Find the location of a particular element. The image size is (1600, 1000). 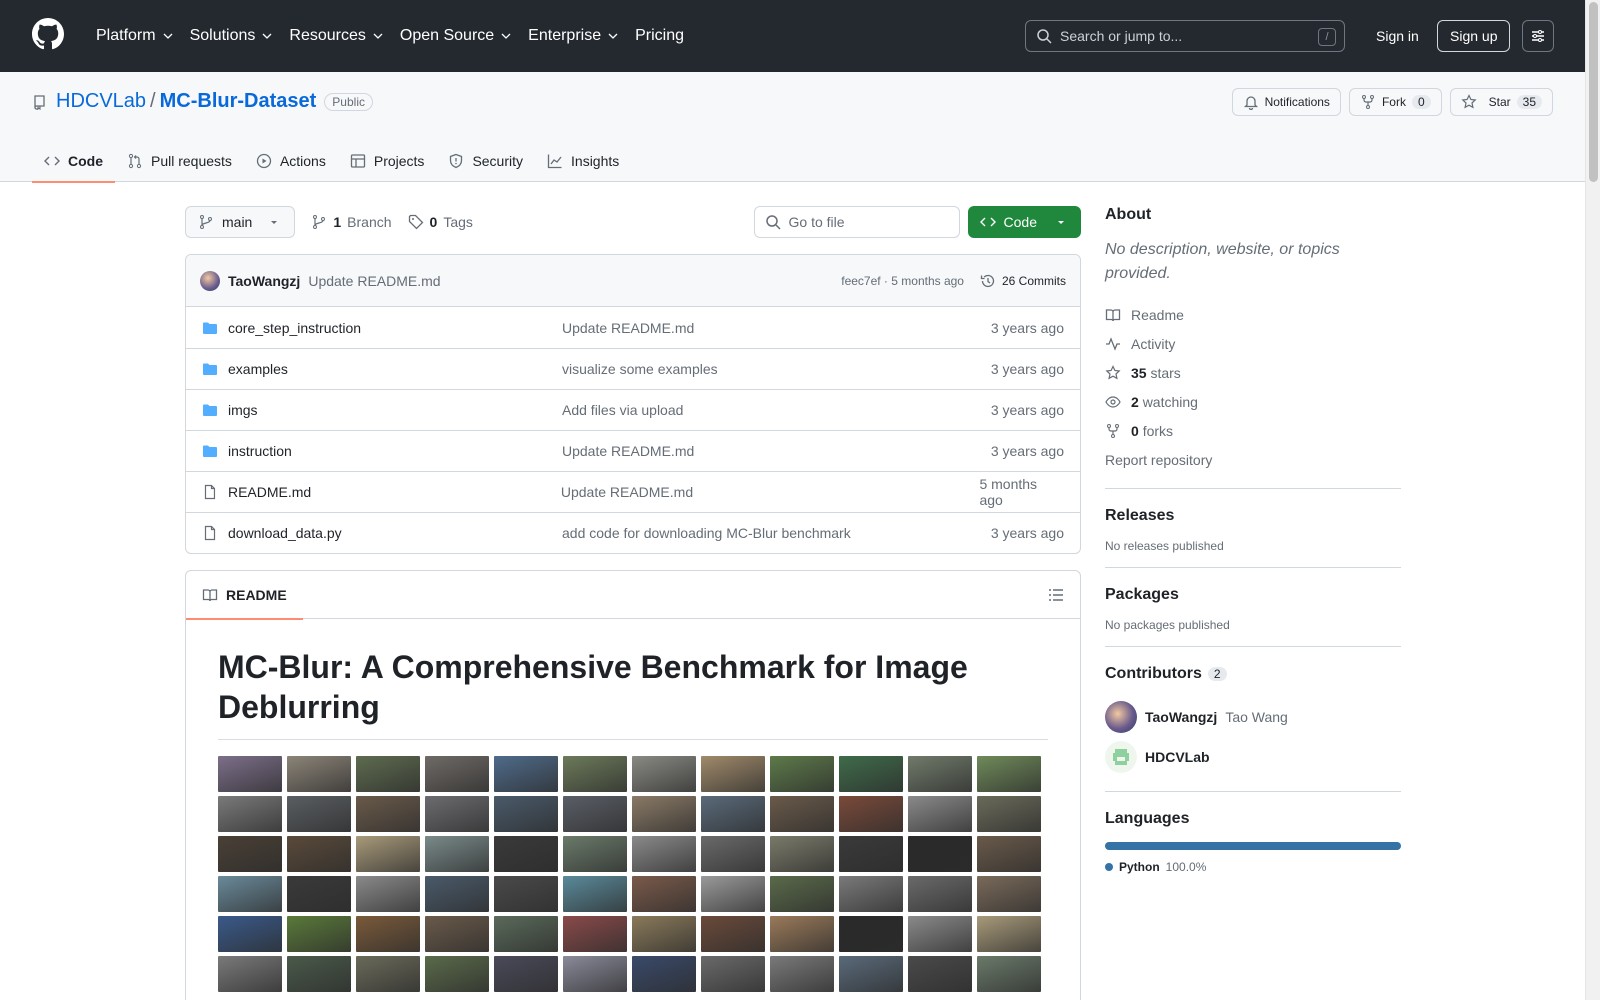

repo-icon is located at coordinates (39, 102).